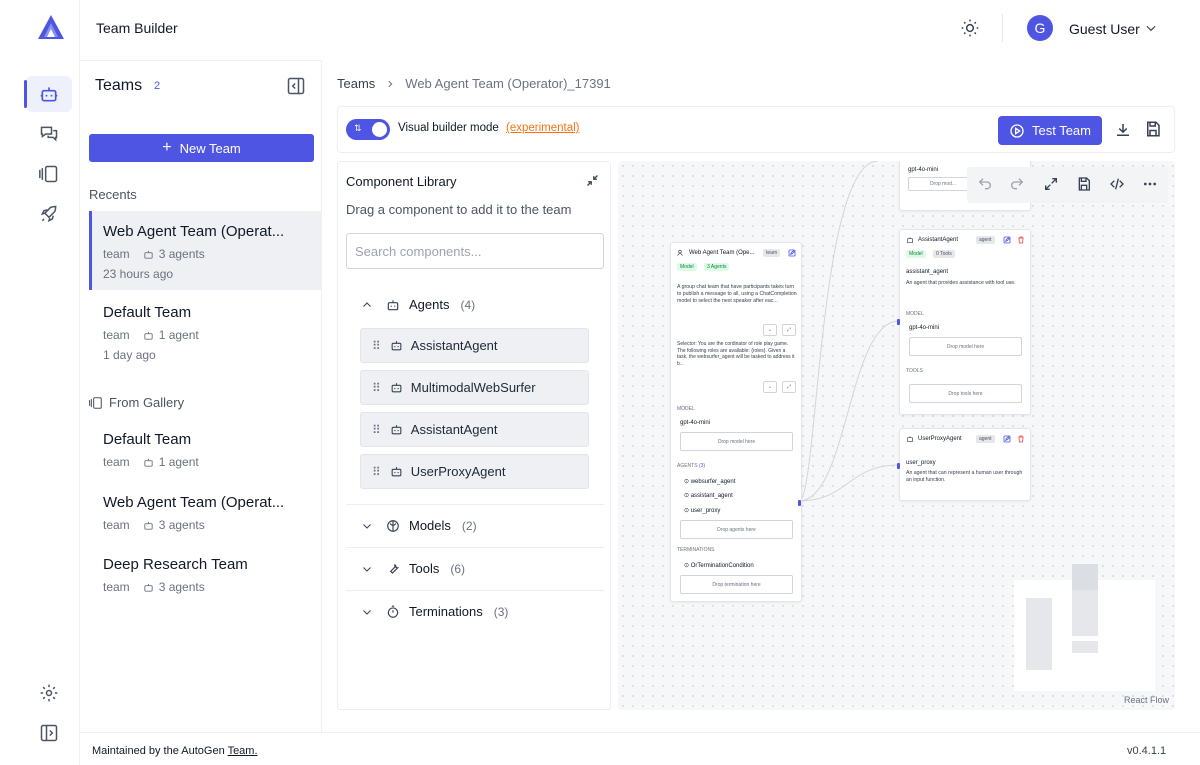  What do you see at coordinates (970, 28) in the screenshot?
I see `sun-icon` at bounding box center [970, 28].